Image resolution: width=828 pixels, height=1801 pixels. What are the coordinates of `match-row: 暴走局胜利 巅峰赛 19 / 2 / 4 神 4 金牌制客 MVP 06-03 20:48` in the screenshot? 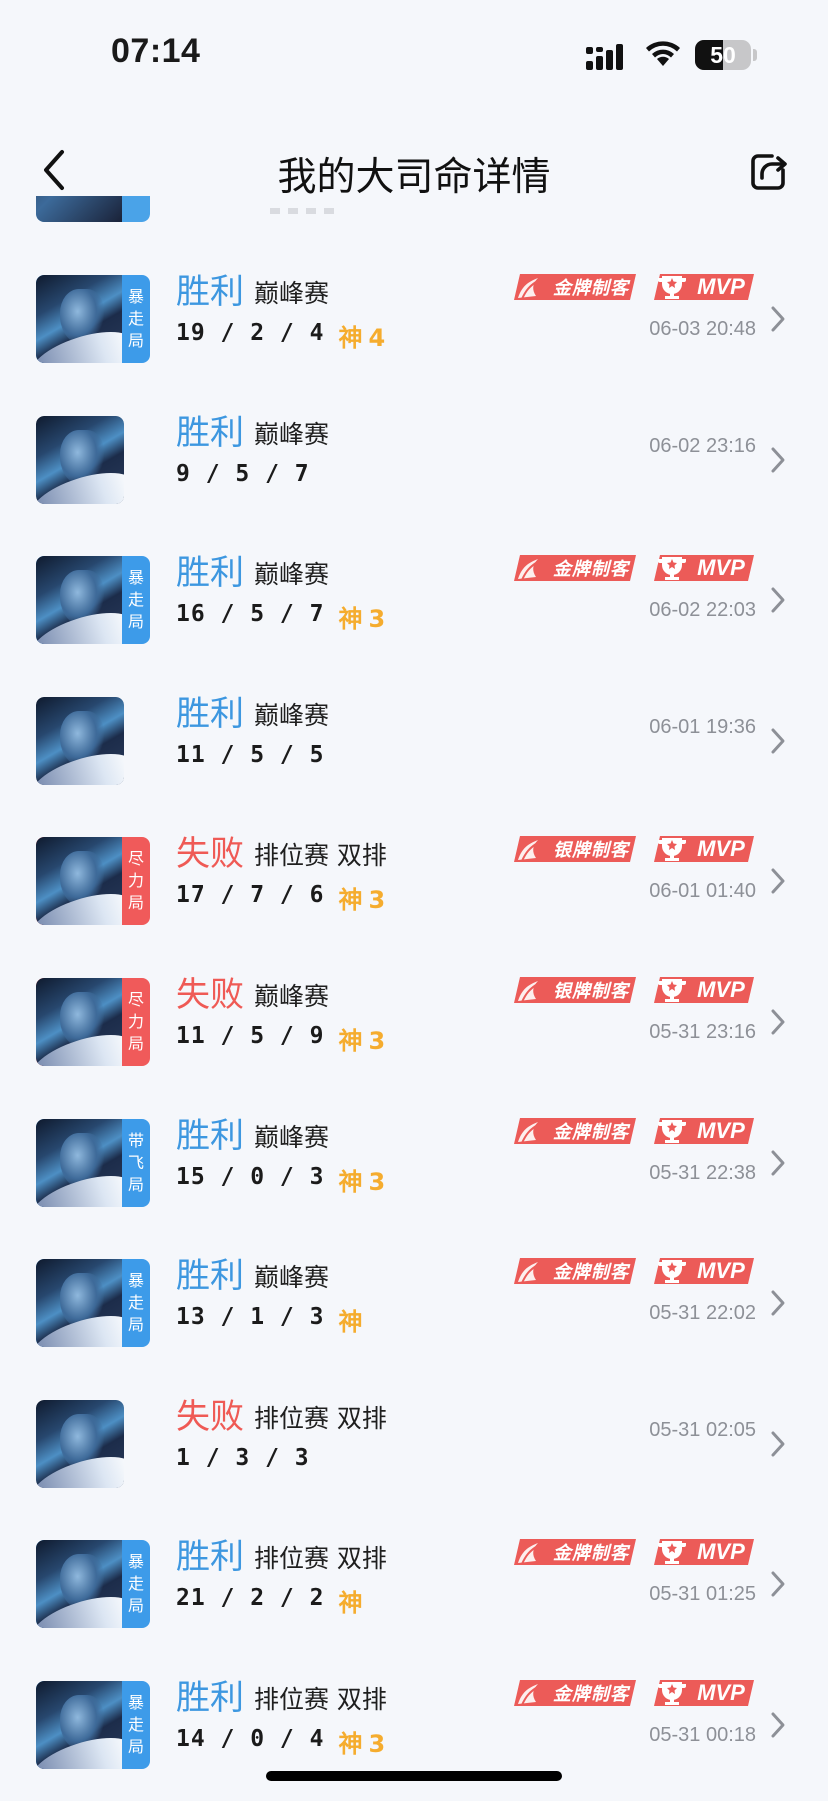 It's located at (414, 324).